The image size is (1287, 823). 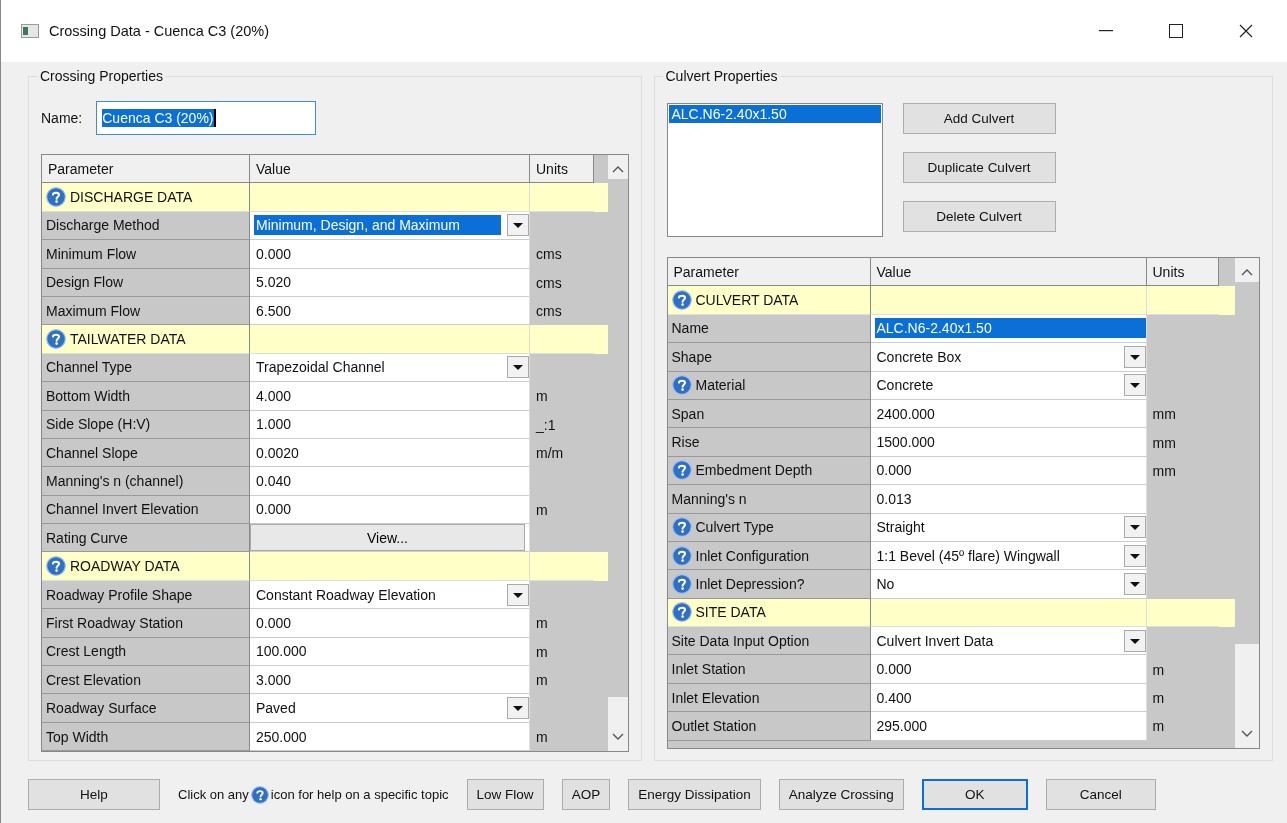 I want to click on parameter-label: Rating Curve, so click(x=87, y=537).